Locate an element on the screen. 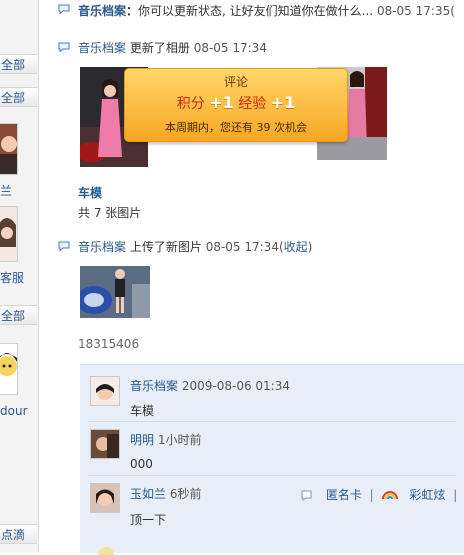 The width and height of the screenshot is (464, 555). album-name-link: 车模 is located at coordinates (90, 192).